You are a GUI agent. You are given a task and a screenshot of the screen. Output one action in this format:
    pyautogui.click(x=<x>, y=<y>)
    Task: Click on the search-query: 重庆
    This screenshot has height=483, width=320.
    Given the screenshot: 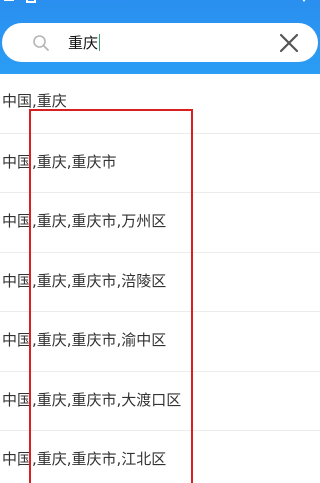 What is the action you would take?
    pyautogui.click(x=83, y=43)
    